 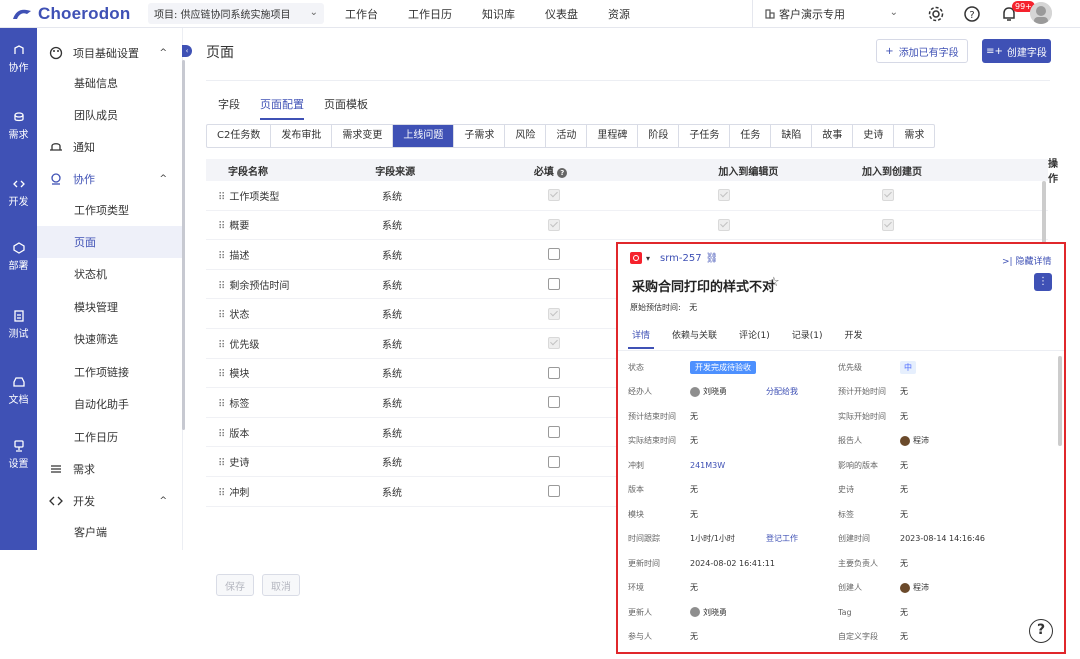 I want to click on log-work-link: 登记工作, so click(x=782, y=538).